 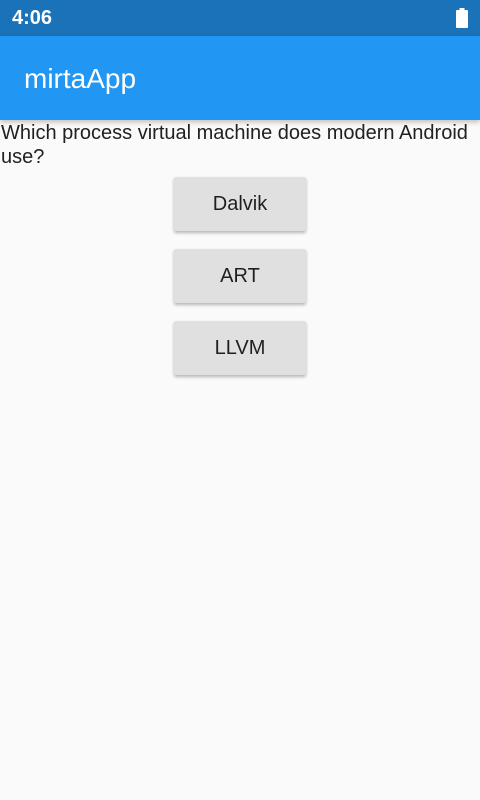 I want to click on app-title: mirtaApp, so click(x=80, y=78).